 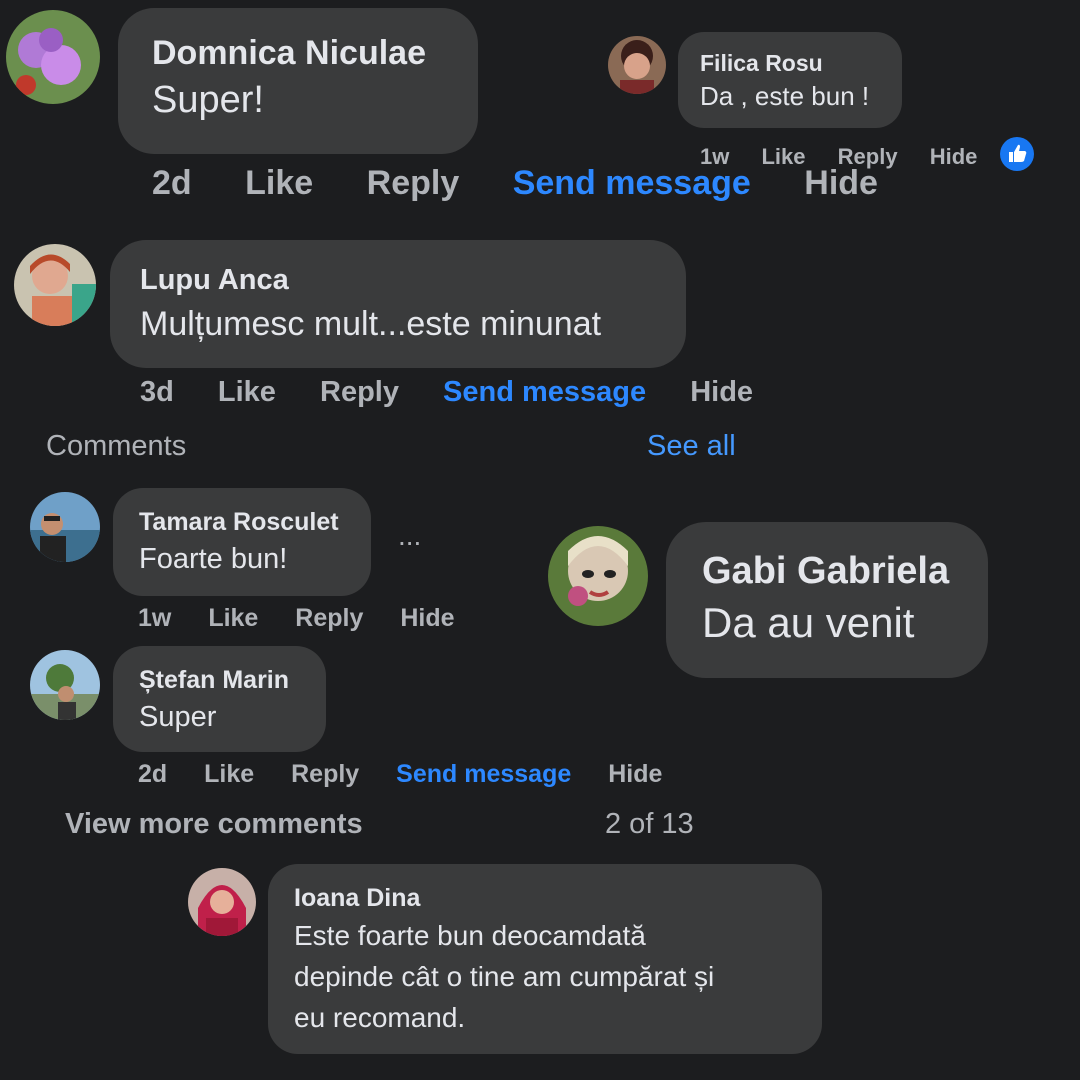 What do you see at coordinates (691, 446) in the screenshot?
I see `see-all-link: See all` at bounding box center [691, 446].